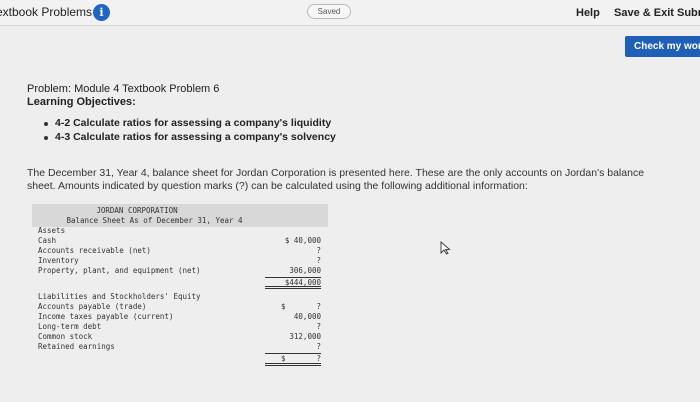 This screenshot has width=700, height=402. Describe the element at coordinates (92, 306) in the screenshot. I see `line-item-label: Accounts payable (trade)` at that location.